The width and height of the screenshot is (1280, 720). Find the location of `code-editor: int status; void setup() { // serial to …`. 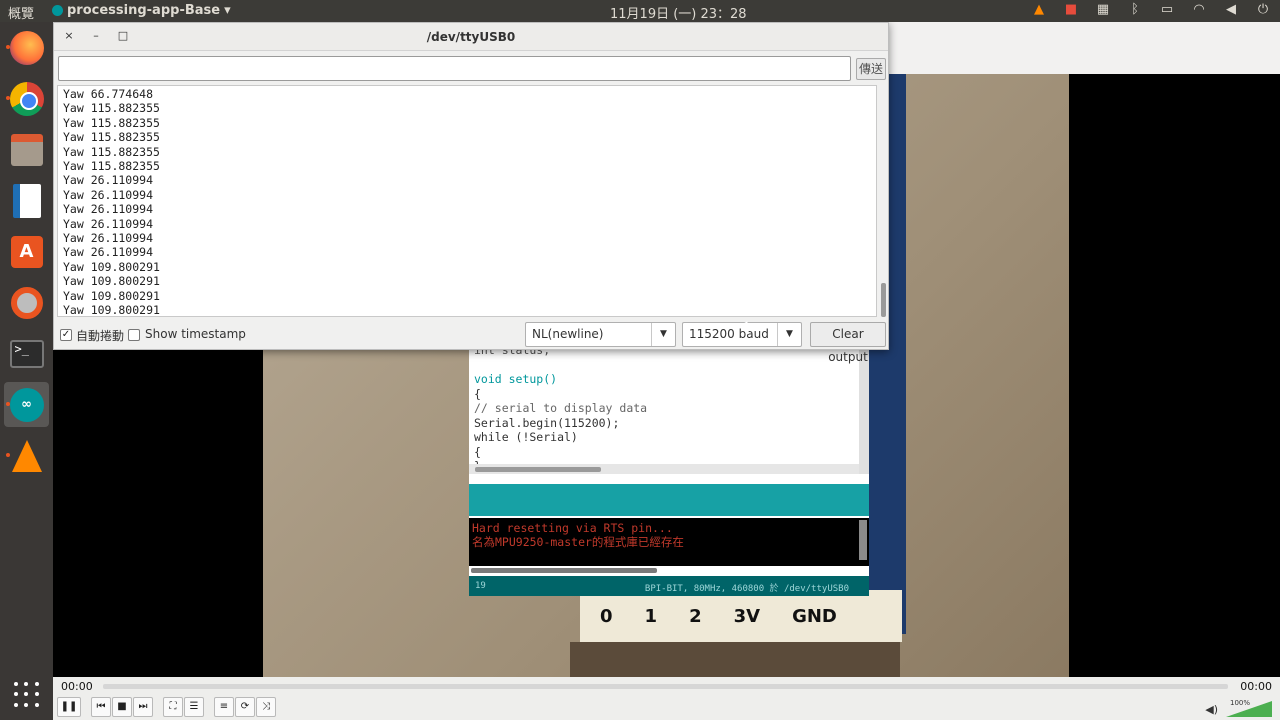

code-editor: int status; void setup() { // serial to … is located at coordinates (664, 402).